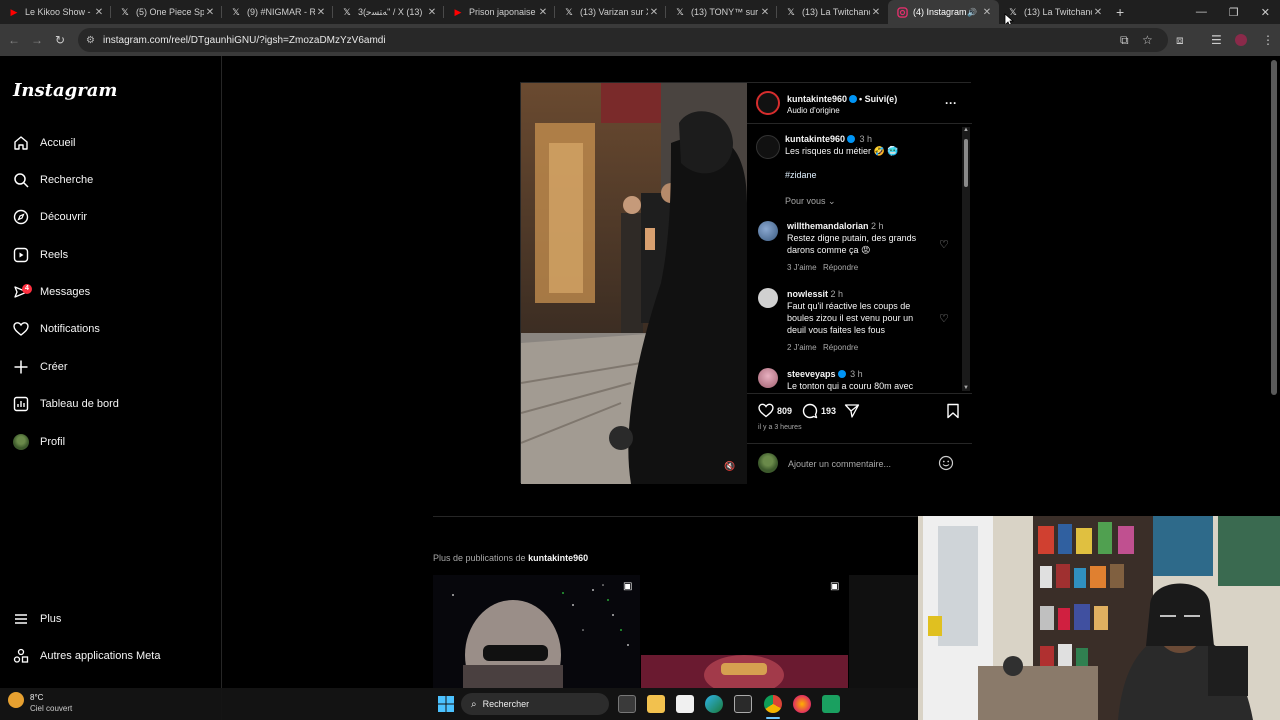 This screenshot has height=720, width=1280. Describe the element at coordinates (535, 704) in the screenshot. I see `taskbar-search: ⌕ Rechercher` at that location.